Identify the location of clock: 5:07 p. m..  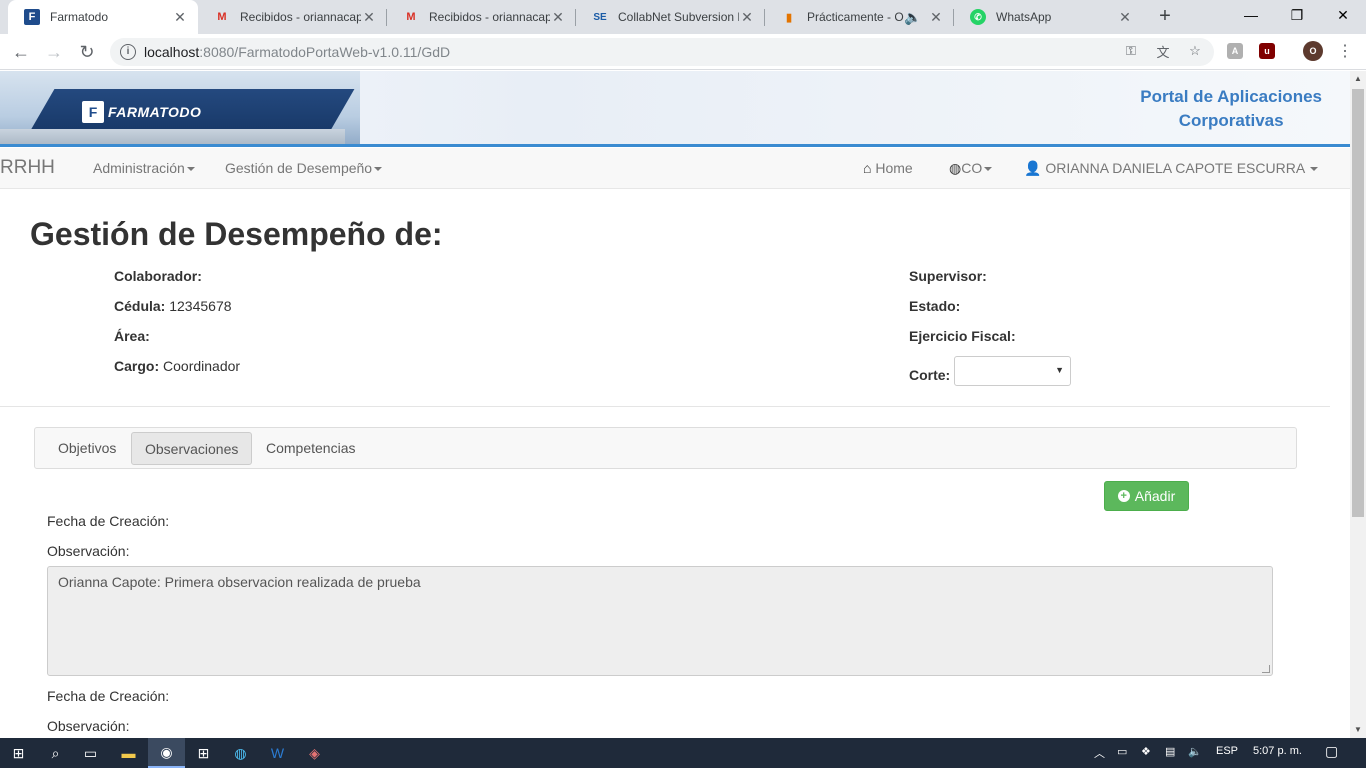
(1277, 751).